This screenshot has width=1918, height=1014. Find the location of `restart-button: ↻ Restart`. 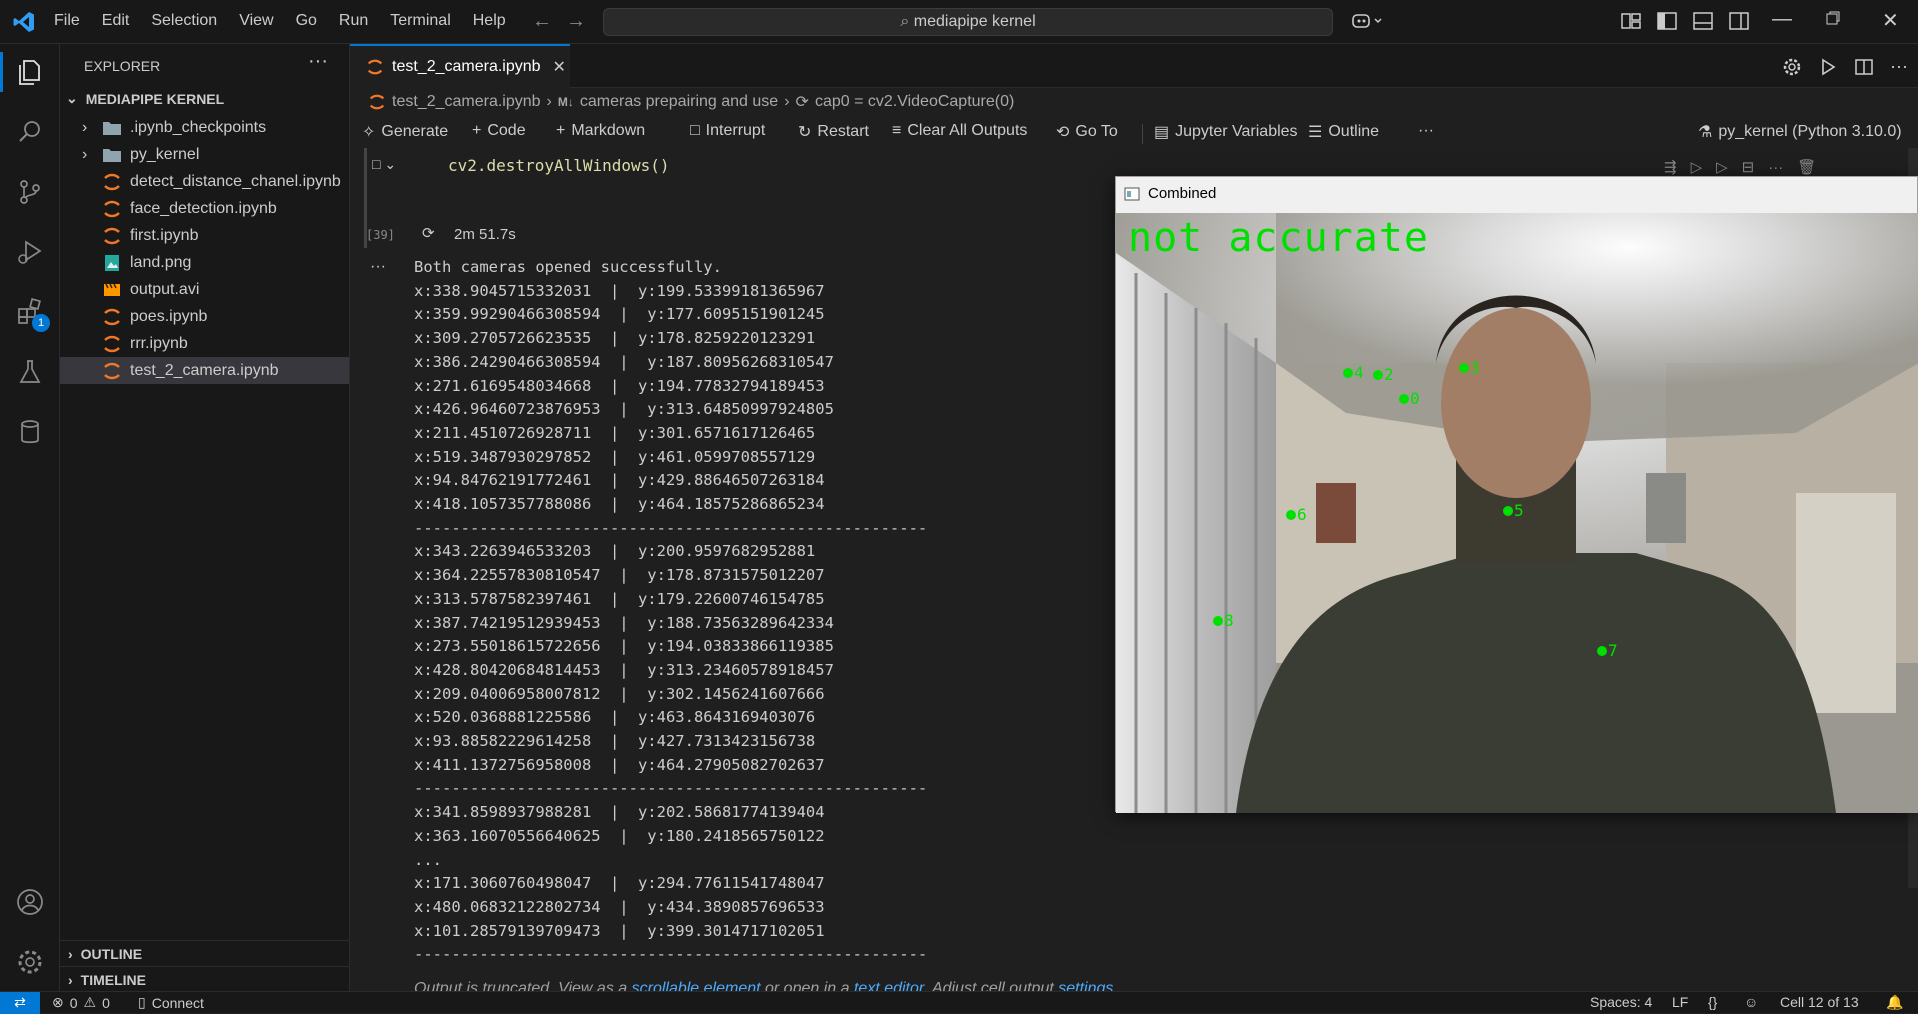

restart-button: ↻ Restart is located at coordinates (833, 132).